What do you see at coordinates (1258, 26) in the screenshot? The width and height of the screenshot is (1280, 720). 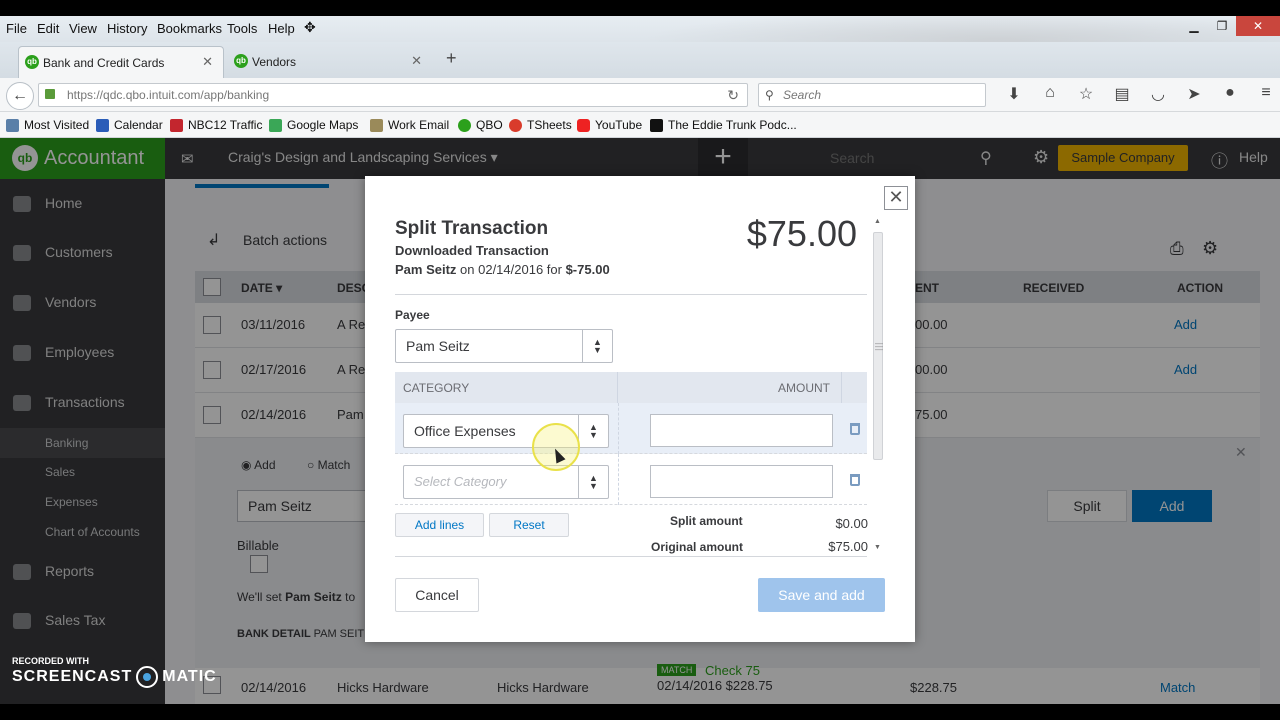 I see `close-window-icon: ✕` at bounding box center [1258, 26].